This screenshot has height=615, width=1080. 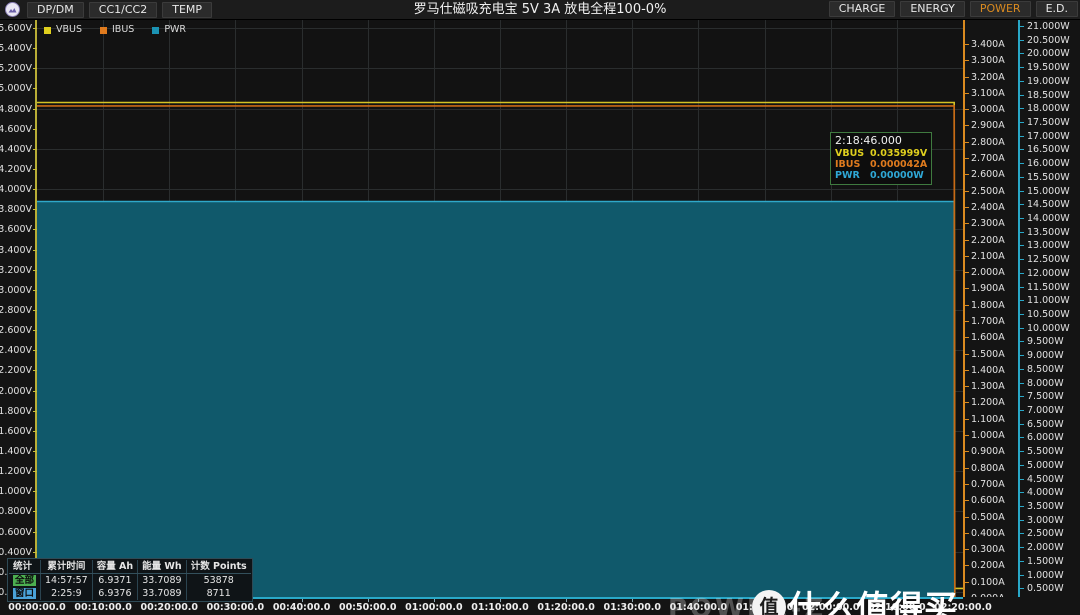 I want to click on current-tick-label: 2.200A, so click(x=988, y=240).